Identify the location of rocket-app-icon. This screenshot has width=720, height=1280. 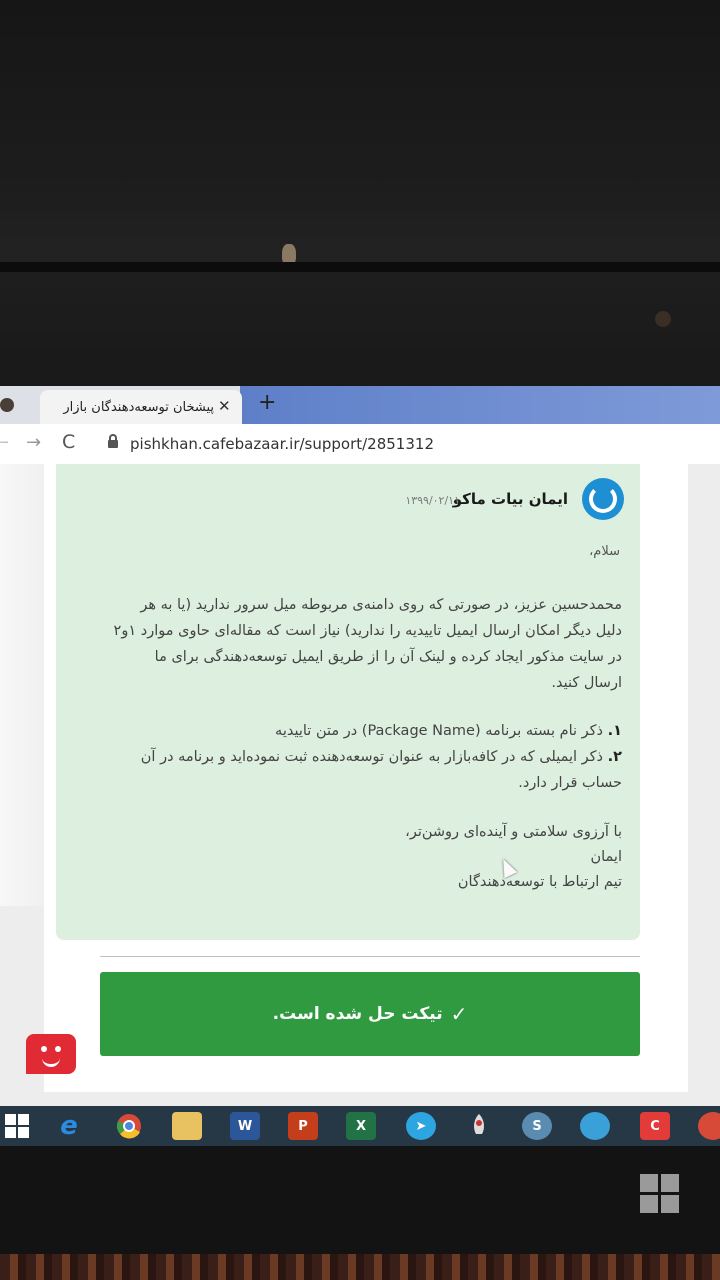
(479, 1126).